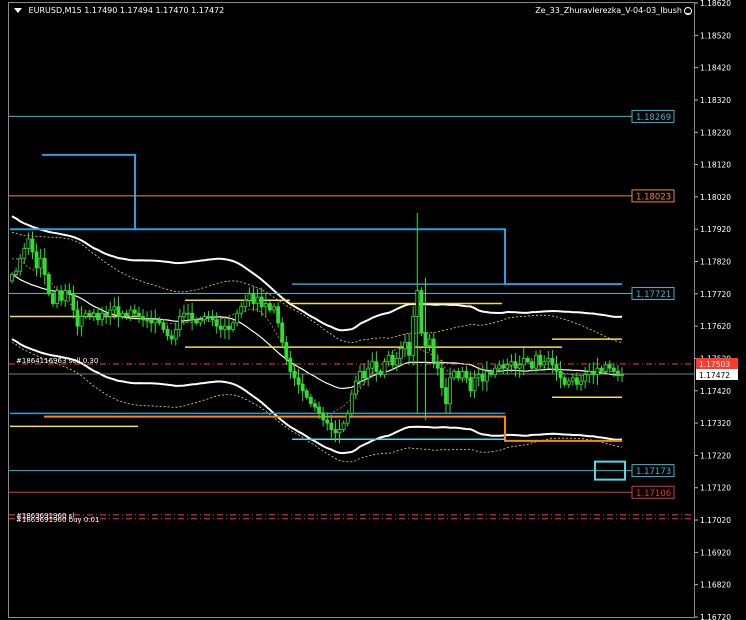 The height and width of the screenshot is (620, 746). I want to click on level-1.18023-label: 1.18023, so click(653, 197).